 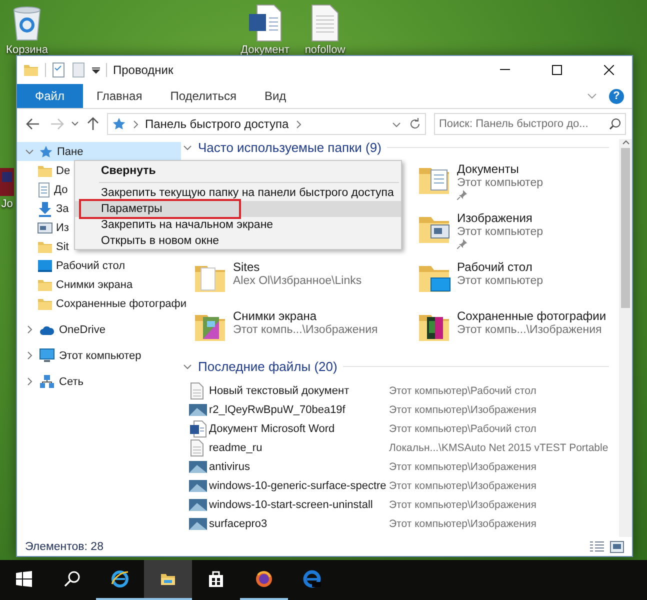 I want to click on nav-item: Из, so click(x=43, y=227).